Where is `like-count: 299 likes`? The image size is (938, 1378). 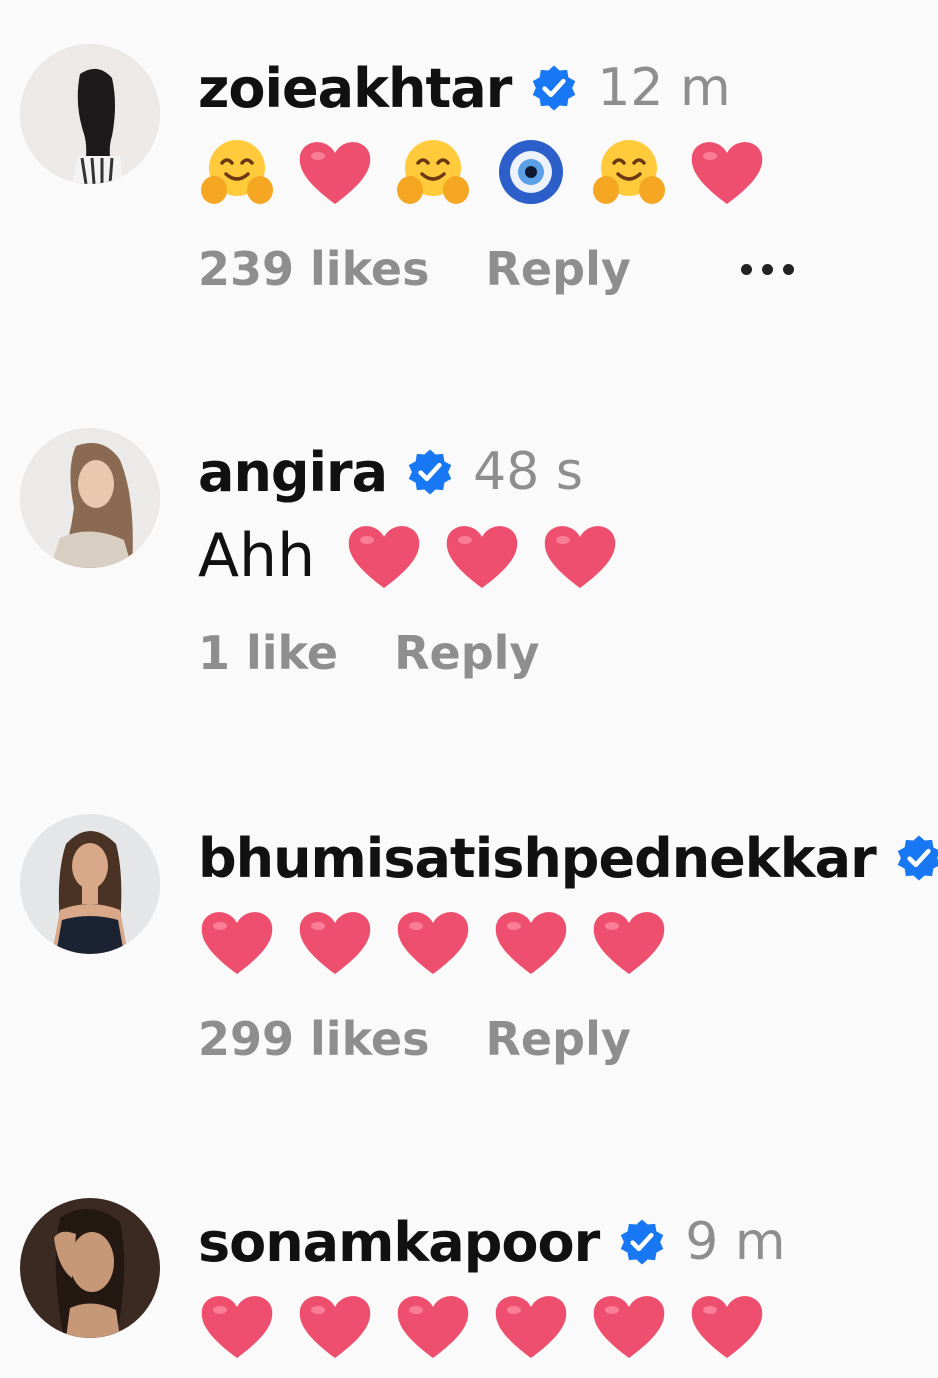 like-count: 299 likes is located at coordinates (314, 1039).